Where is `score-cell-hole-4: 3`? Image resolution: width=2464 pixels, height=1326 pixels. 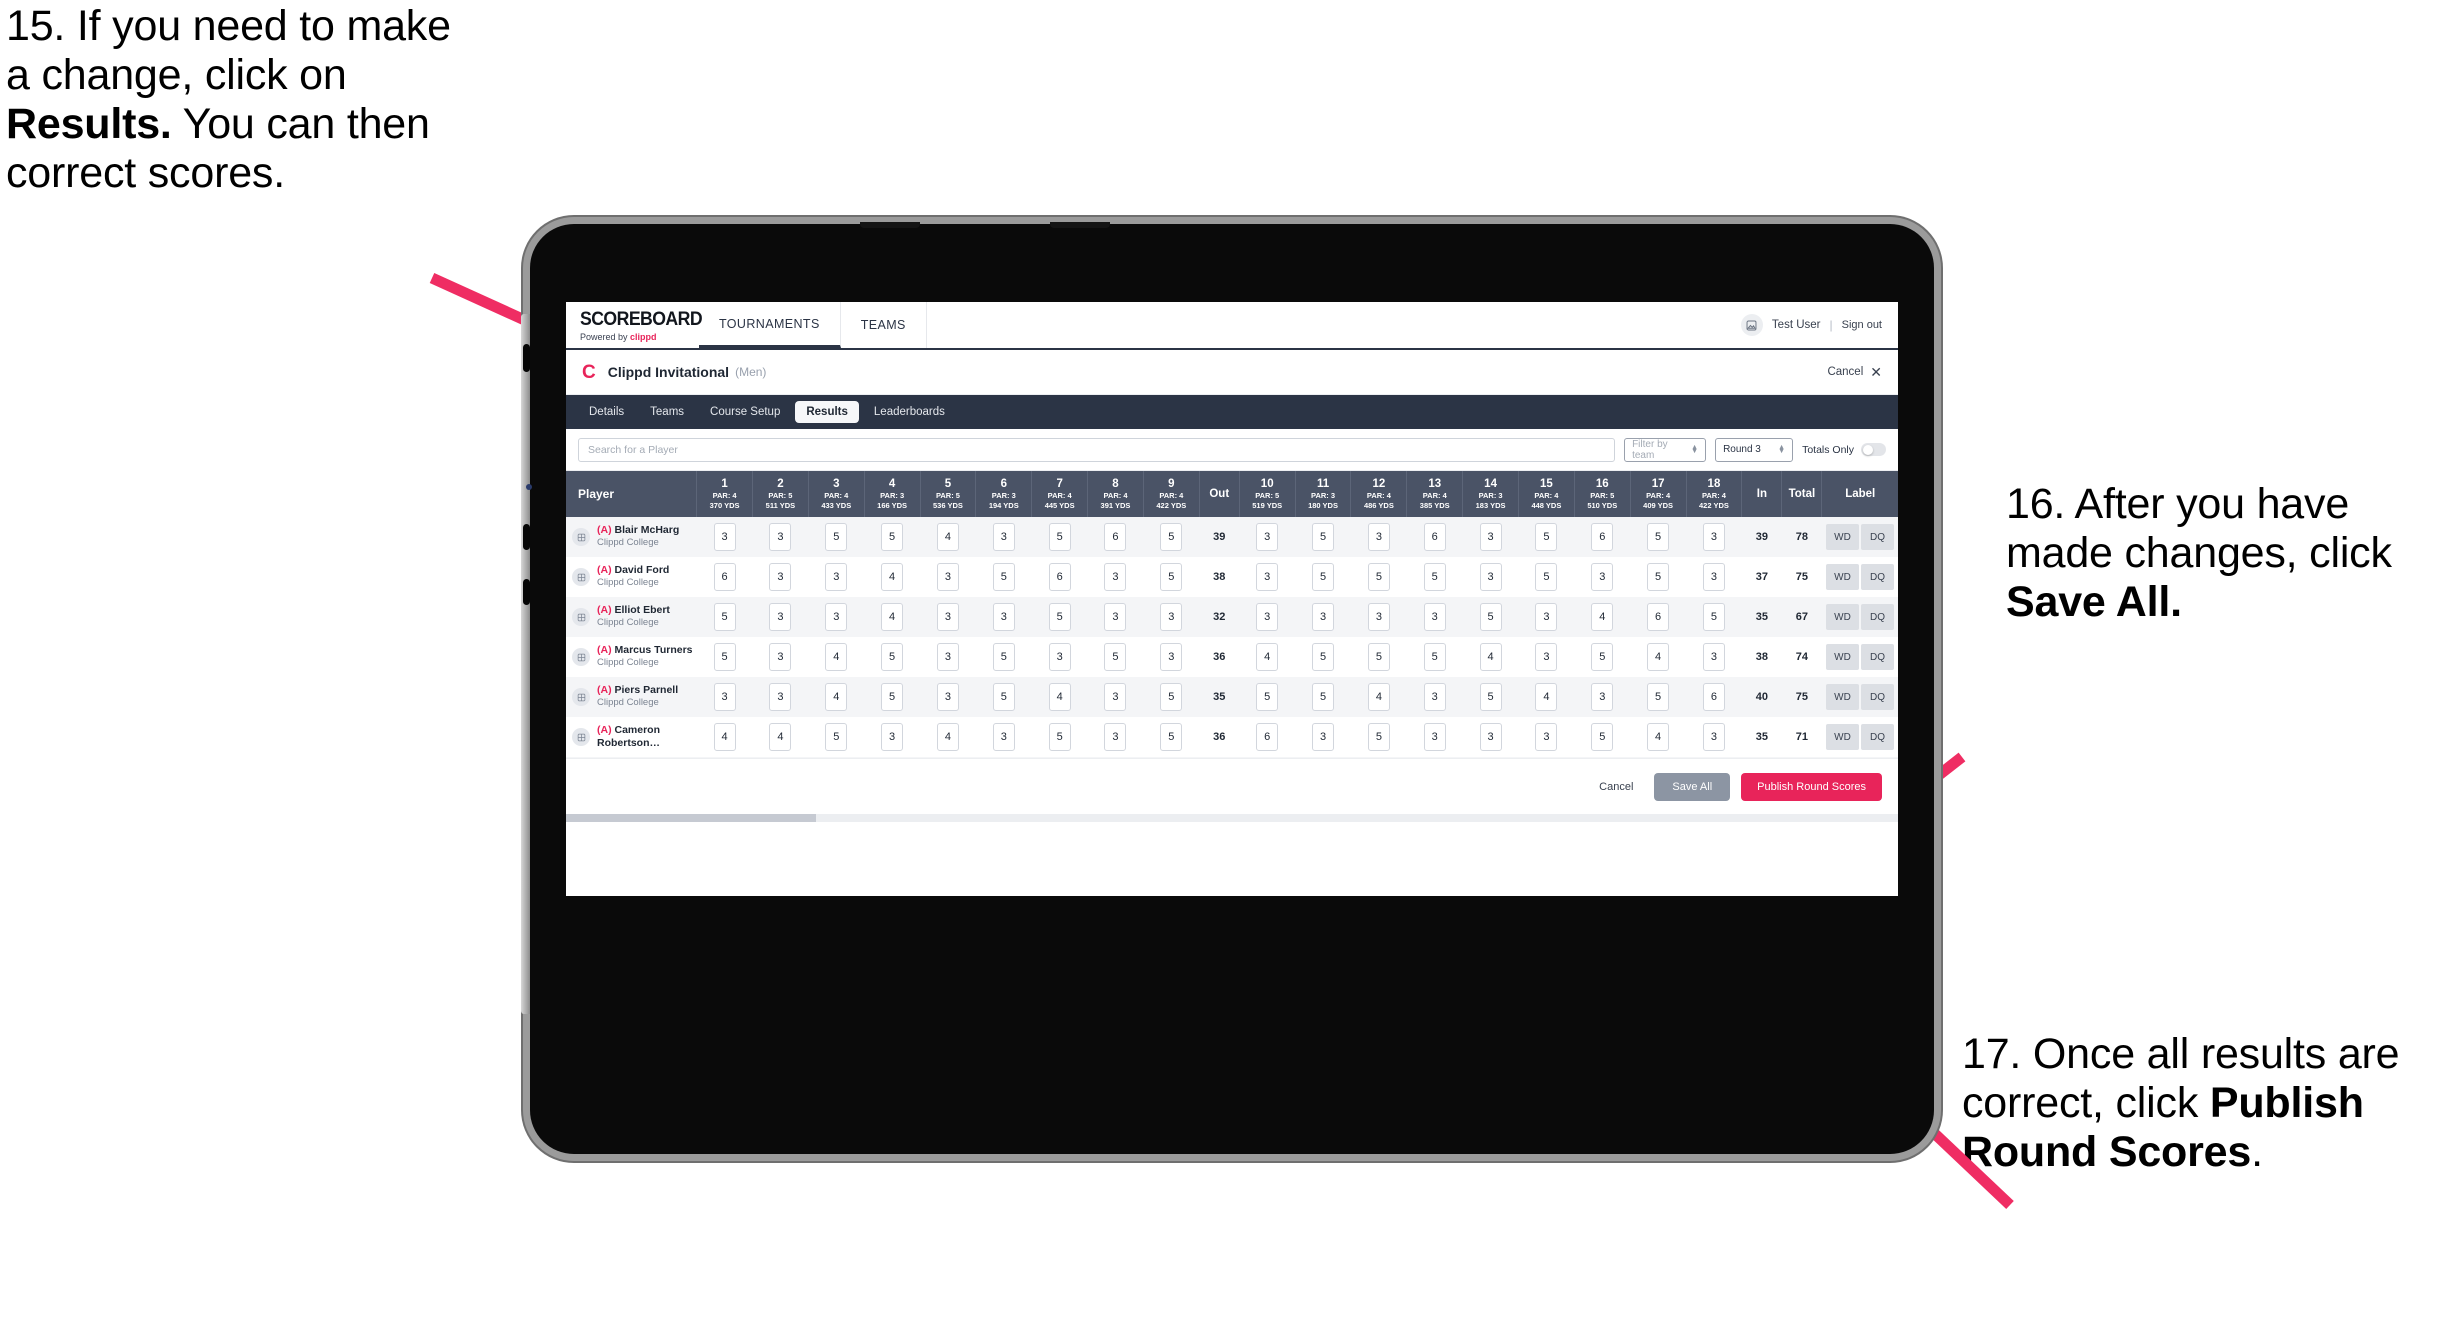
score-cell-hole-4: 3 is located at coordinates (892, 737).